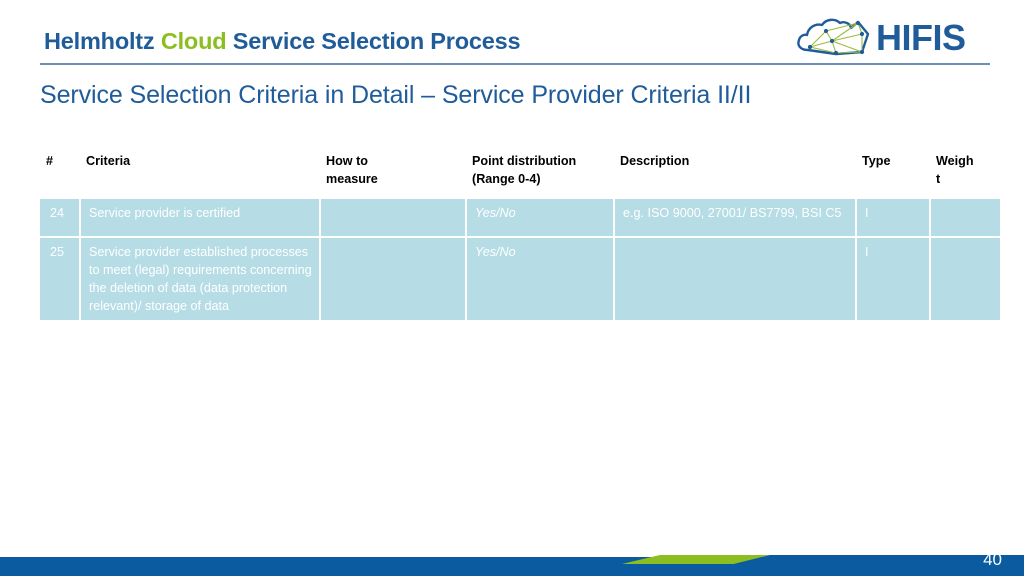 This screenshot has height=581, width=1024. What do you see at coordinates (200, 218) in the screenshot?
I see `cell-criteria: Service provider is certified` at bounding box center [200, 218].